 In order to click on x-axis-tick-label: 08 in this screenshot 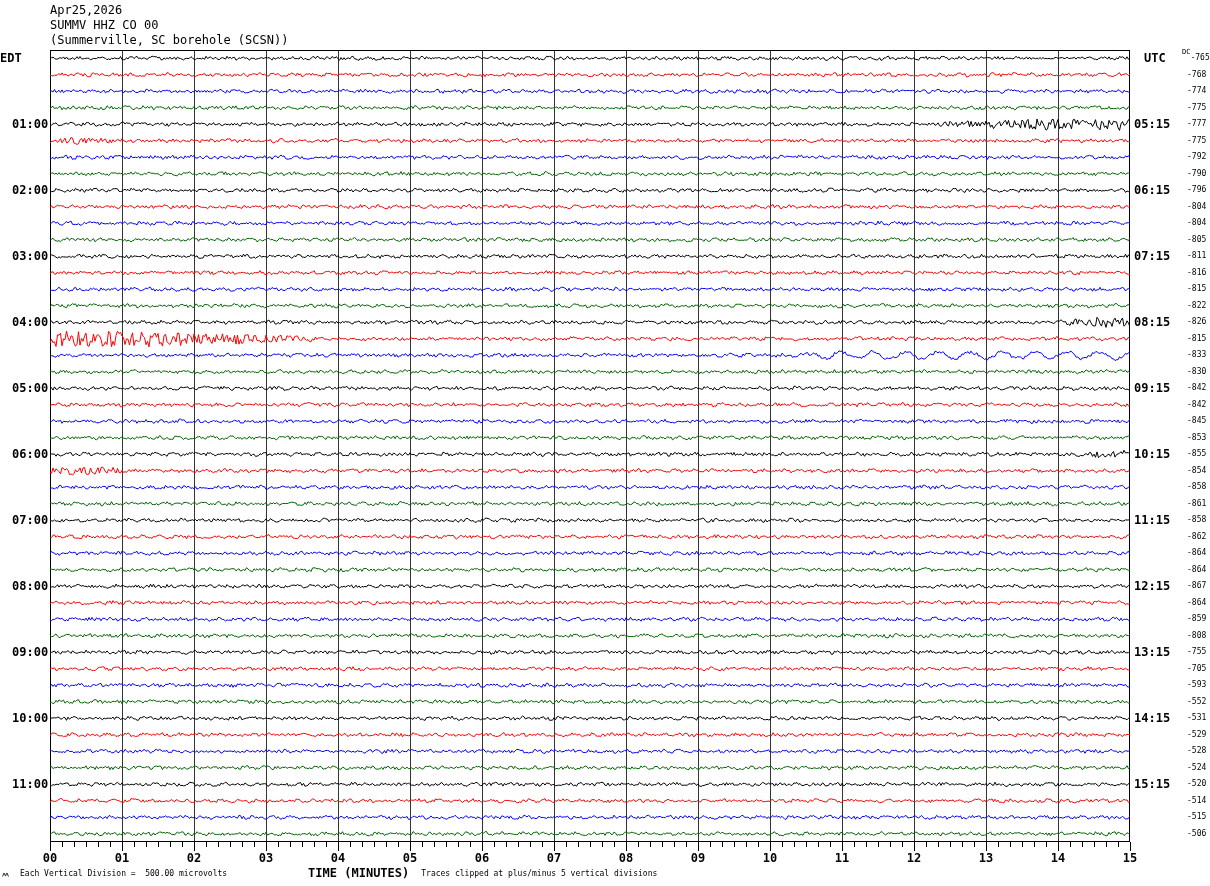, I will do `click(626, 858)`.